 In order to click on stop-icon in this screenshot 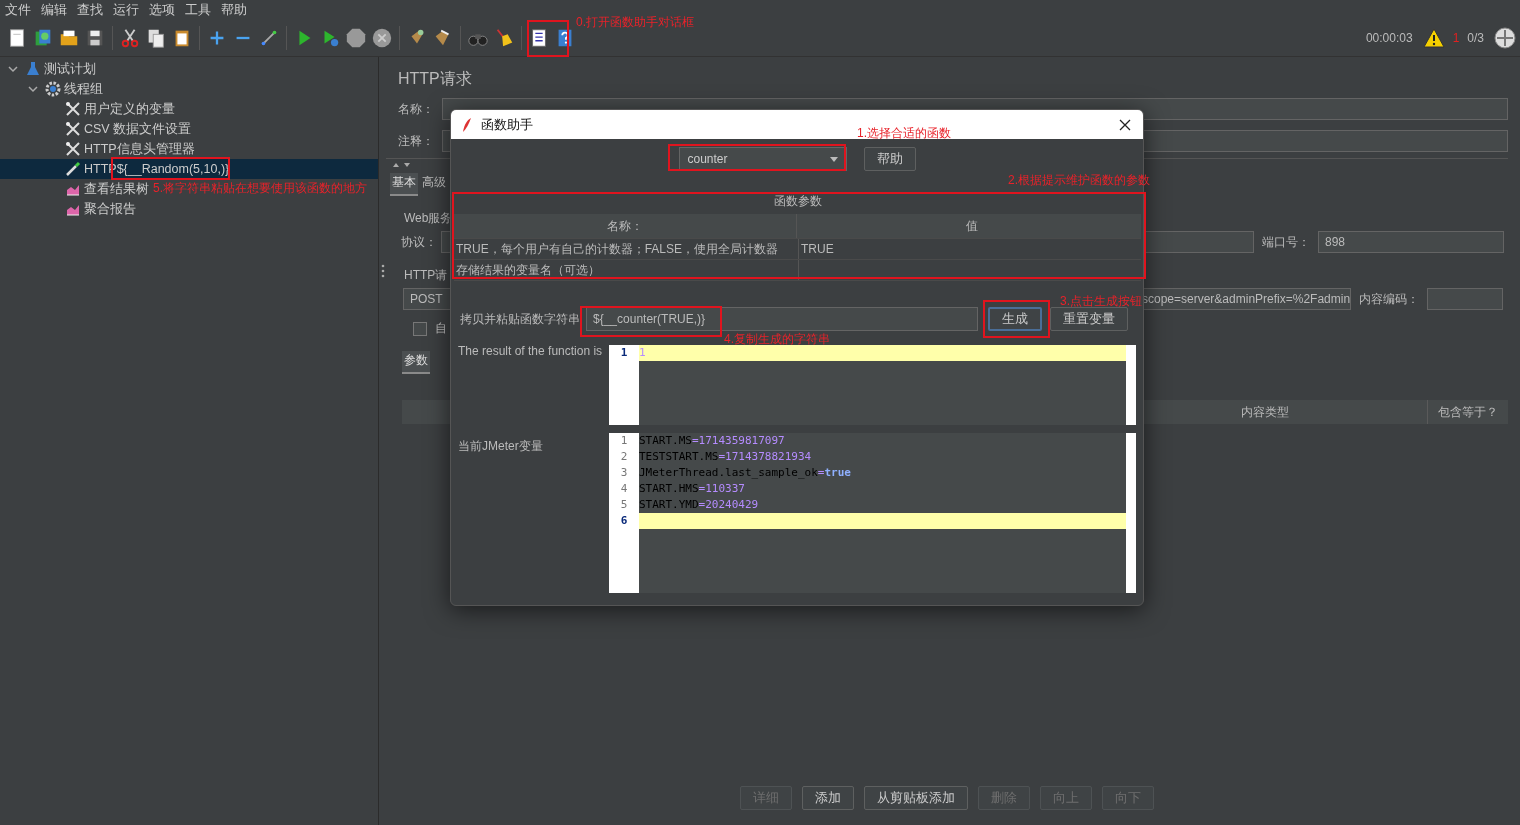, I will do `click(356, 38)`.